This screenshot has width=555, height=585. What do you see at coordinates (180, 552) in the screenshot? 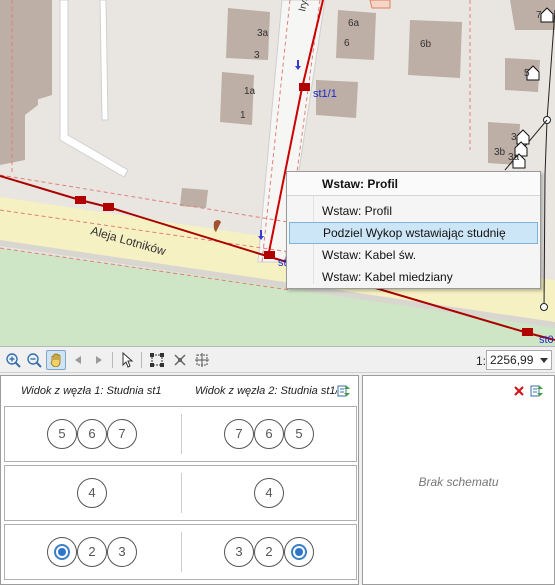
I see `cable-row: 2 3 3 2` at bounding box center [180, 552].